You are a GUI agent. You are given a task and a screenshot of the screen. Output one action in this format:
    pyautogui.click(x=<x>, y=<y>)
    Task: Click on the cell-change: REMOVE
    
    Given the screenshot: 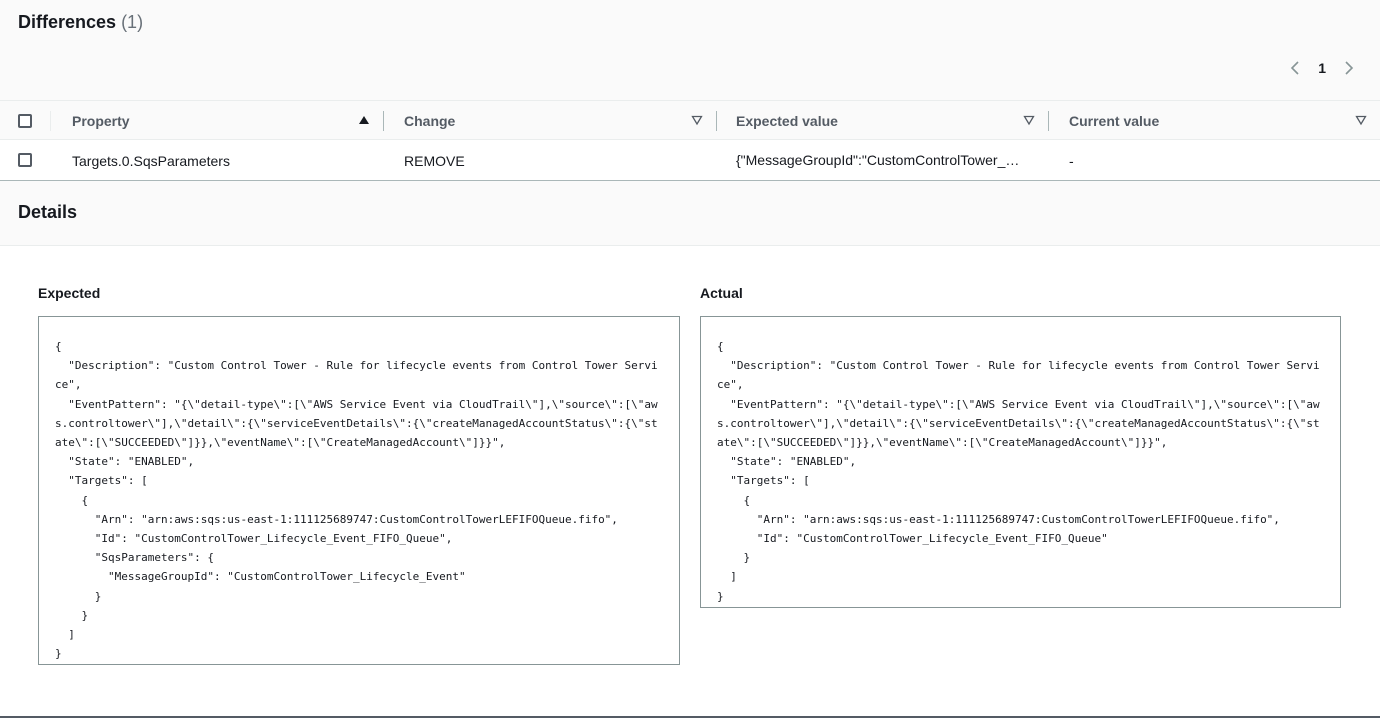 What is the action you would take?
    pyautogui.click(x=434, y=160)
    